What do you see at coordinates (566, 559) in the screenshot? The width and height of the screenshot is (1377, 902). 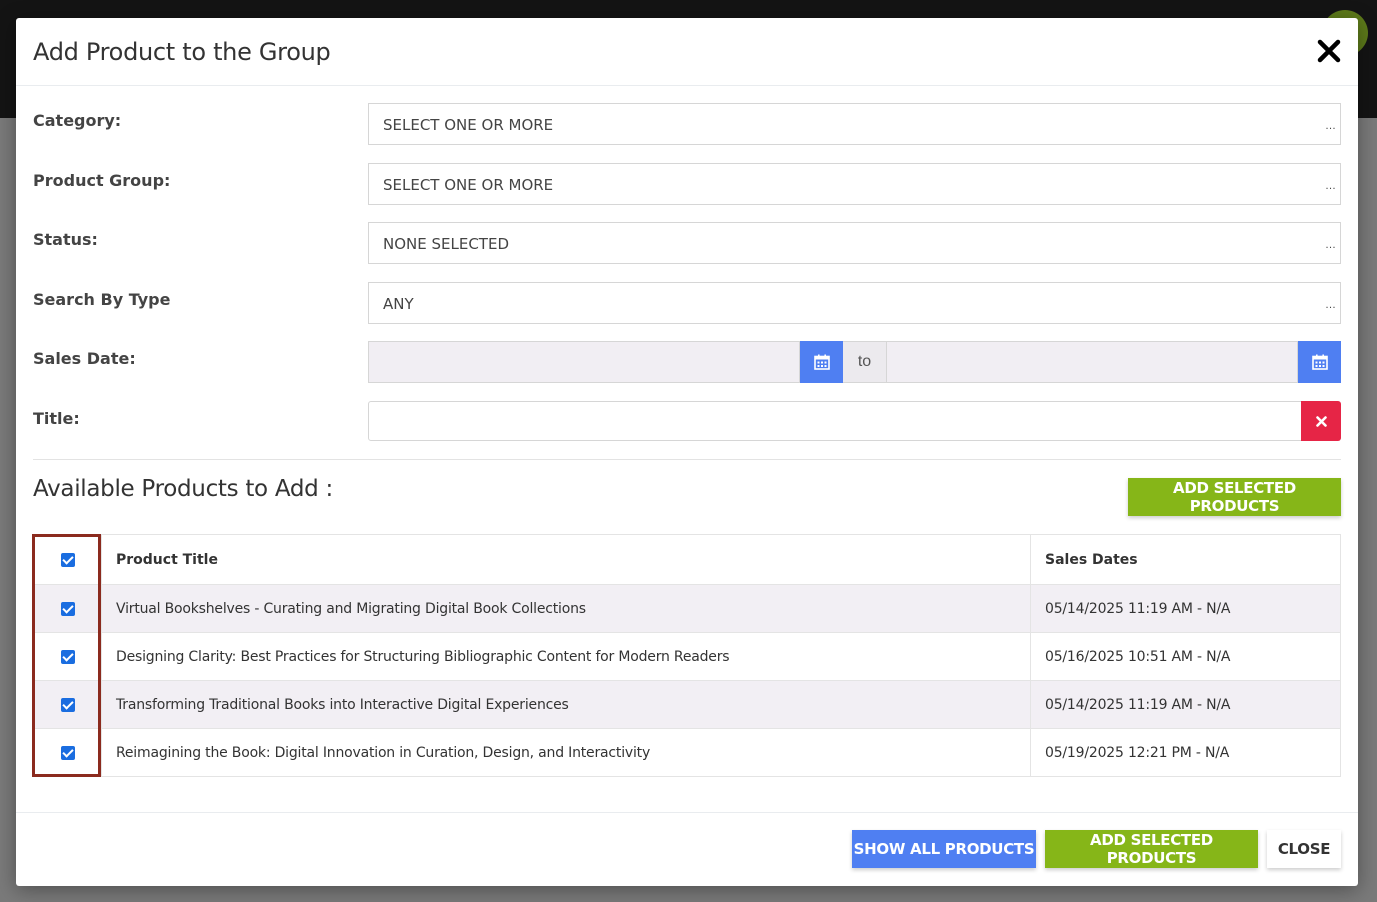 I see `column-header-product-title: Product Title` at bounding box center [566, 559].